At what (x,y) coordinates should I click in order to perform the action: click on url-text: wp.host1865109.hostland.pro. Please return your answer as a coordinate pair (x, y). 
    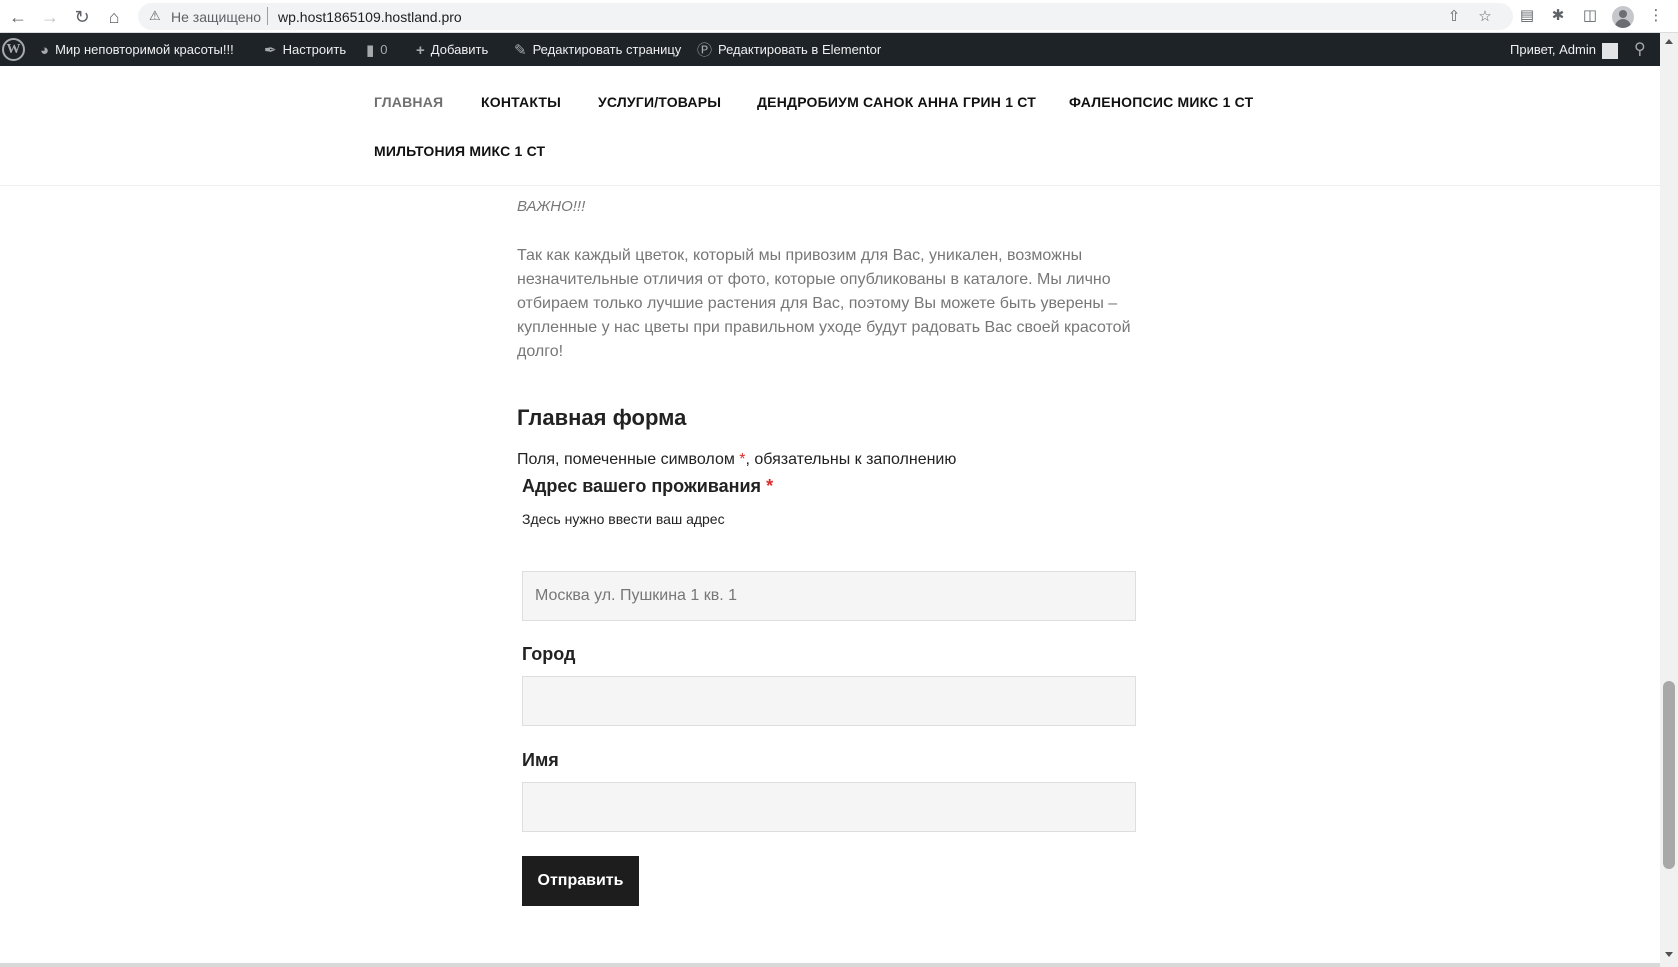
    Looking at the image, I should click on (370, 17).